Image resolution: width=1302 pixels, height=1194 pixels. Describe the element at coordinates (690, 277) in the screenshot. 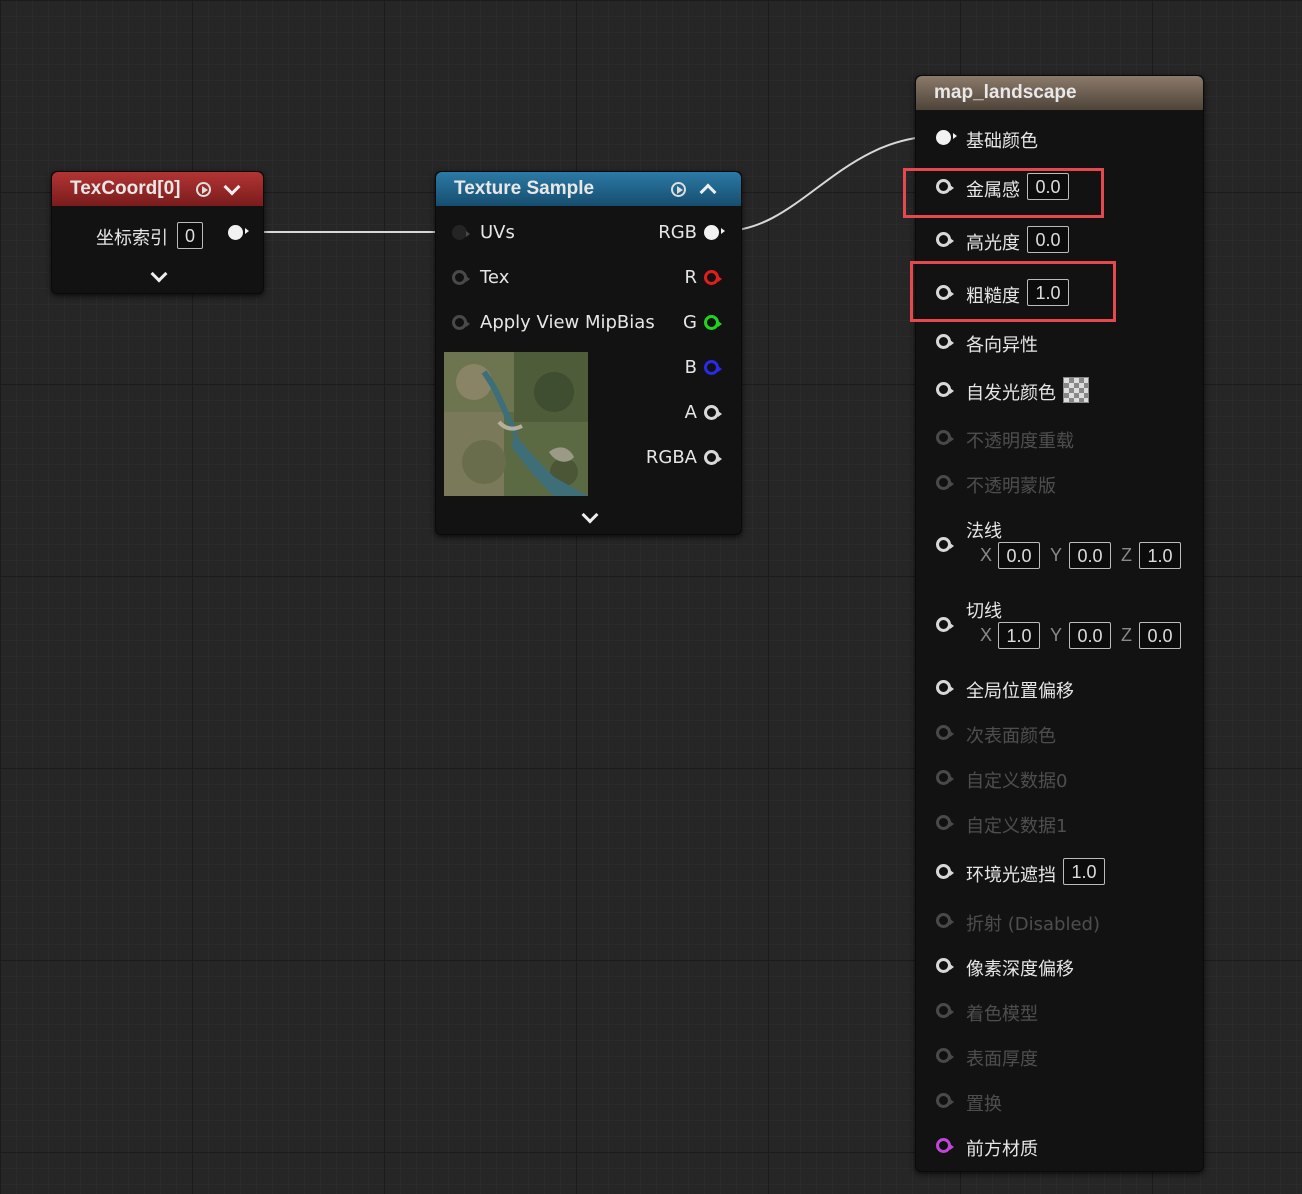

I see `r-label: R` at that location.